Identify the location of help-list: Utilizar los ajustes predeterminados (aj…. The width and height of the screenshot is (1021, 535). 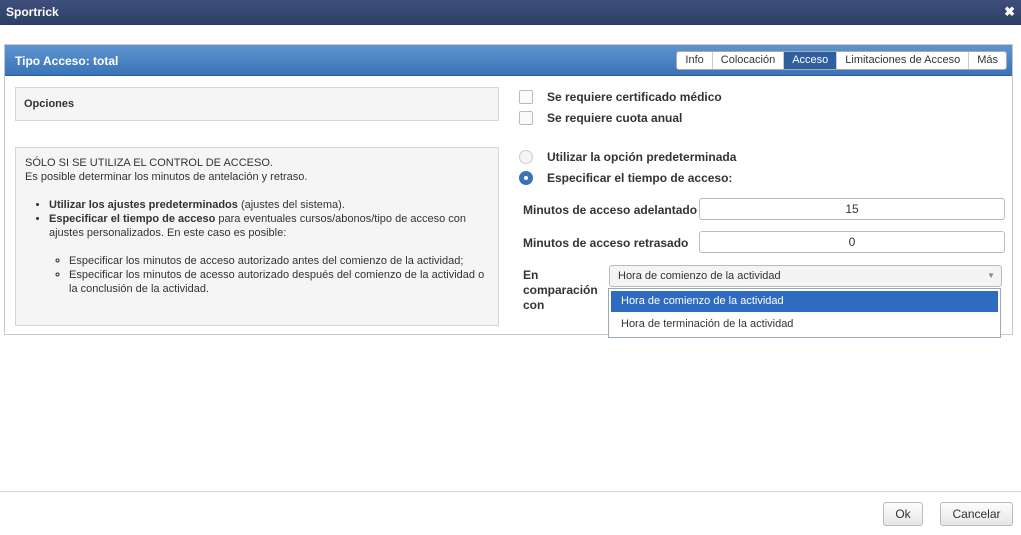
(257, 219).